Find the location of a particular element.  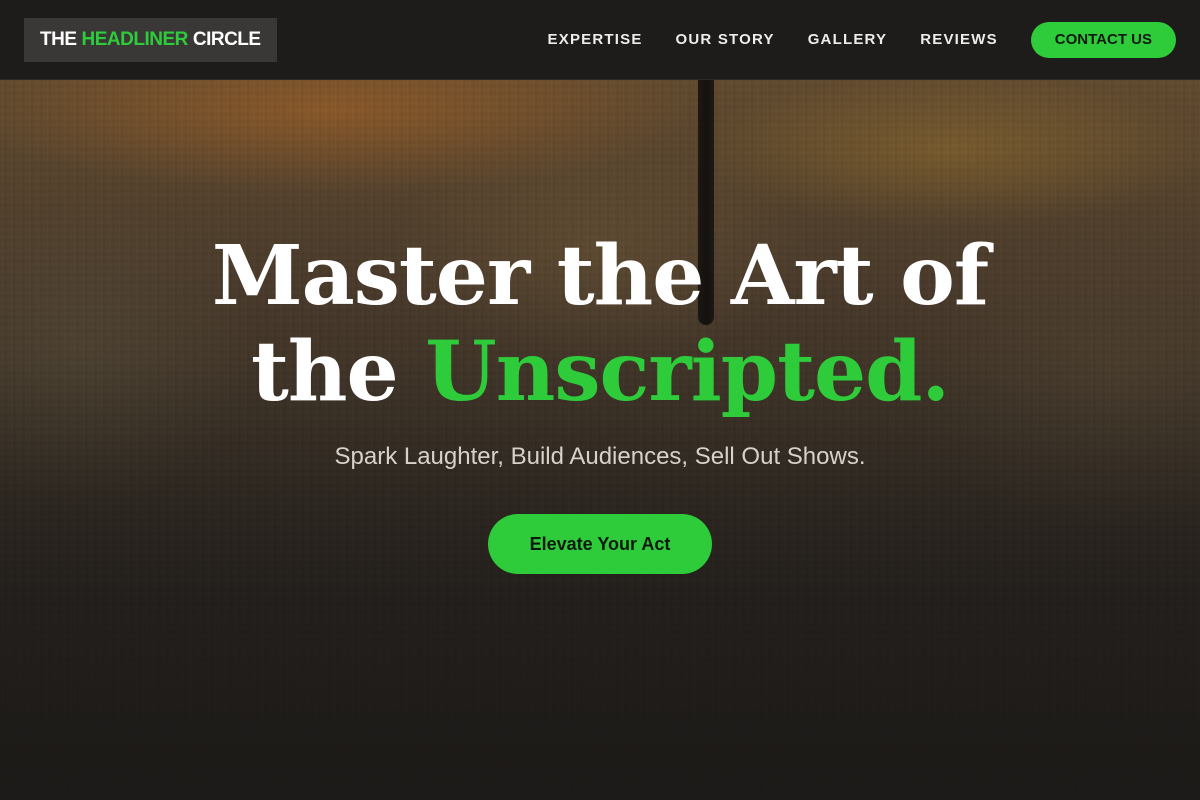

site-logo: THE HEADLINER CIRCLE is located at coordinates (150, 39).